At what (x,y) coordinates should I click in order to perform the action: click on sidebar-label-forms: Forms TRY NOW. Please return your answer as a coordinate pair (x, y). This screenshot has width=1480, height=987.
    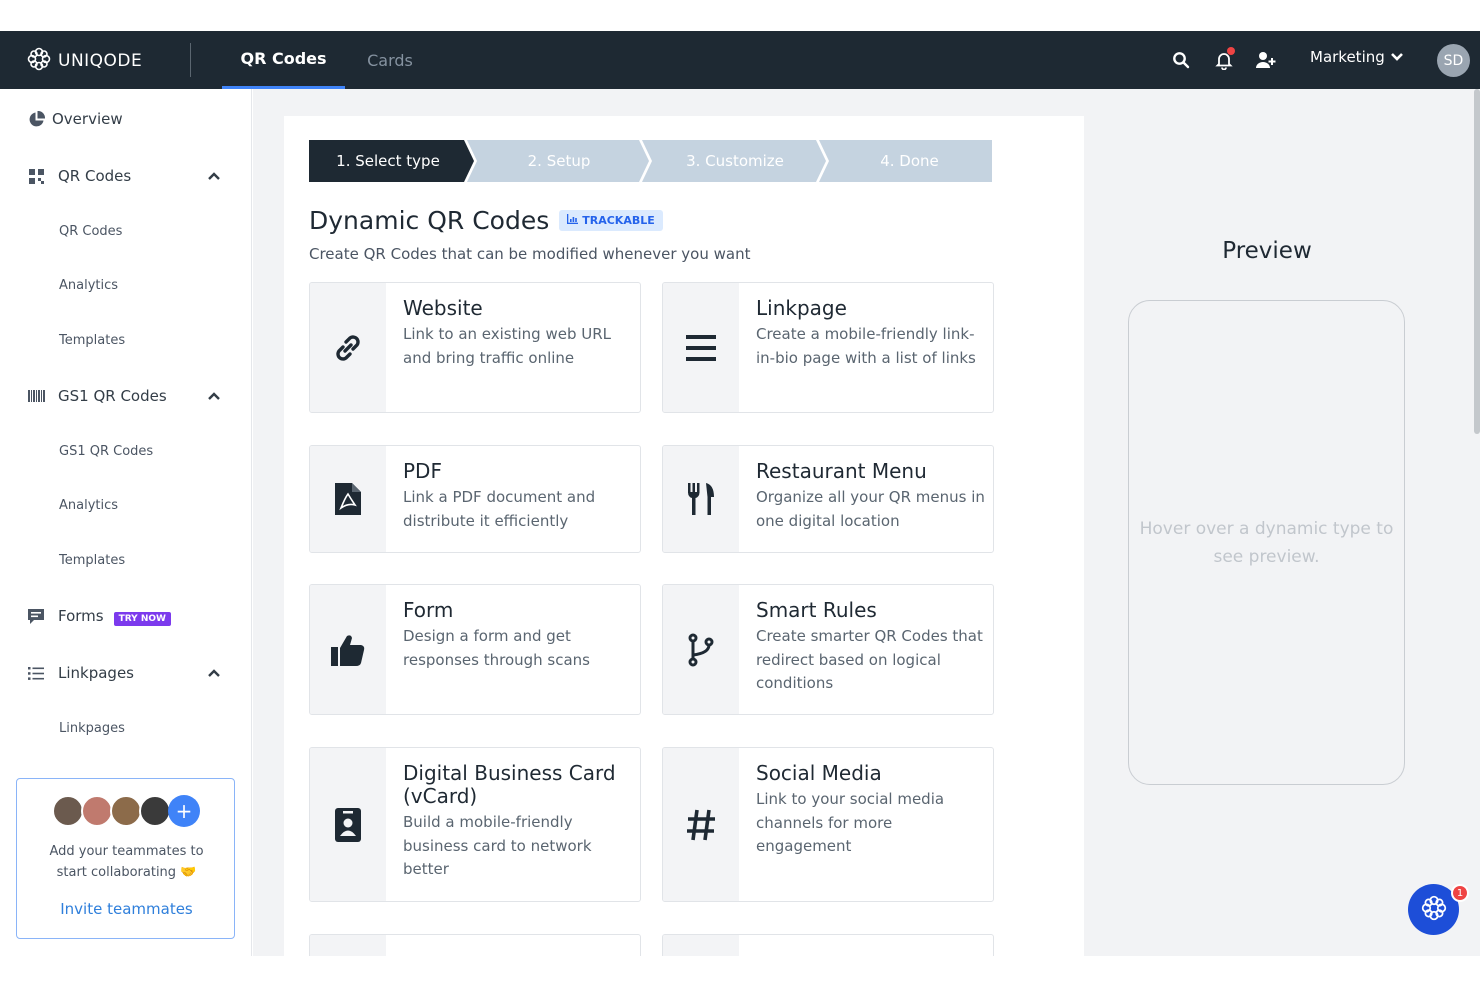
    Looking at the image, I should click on (114, 616).